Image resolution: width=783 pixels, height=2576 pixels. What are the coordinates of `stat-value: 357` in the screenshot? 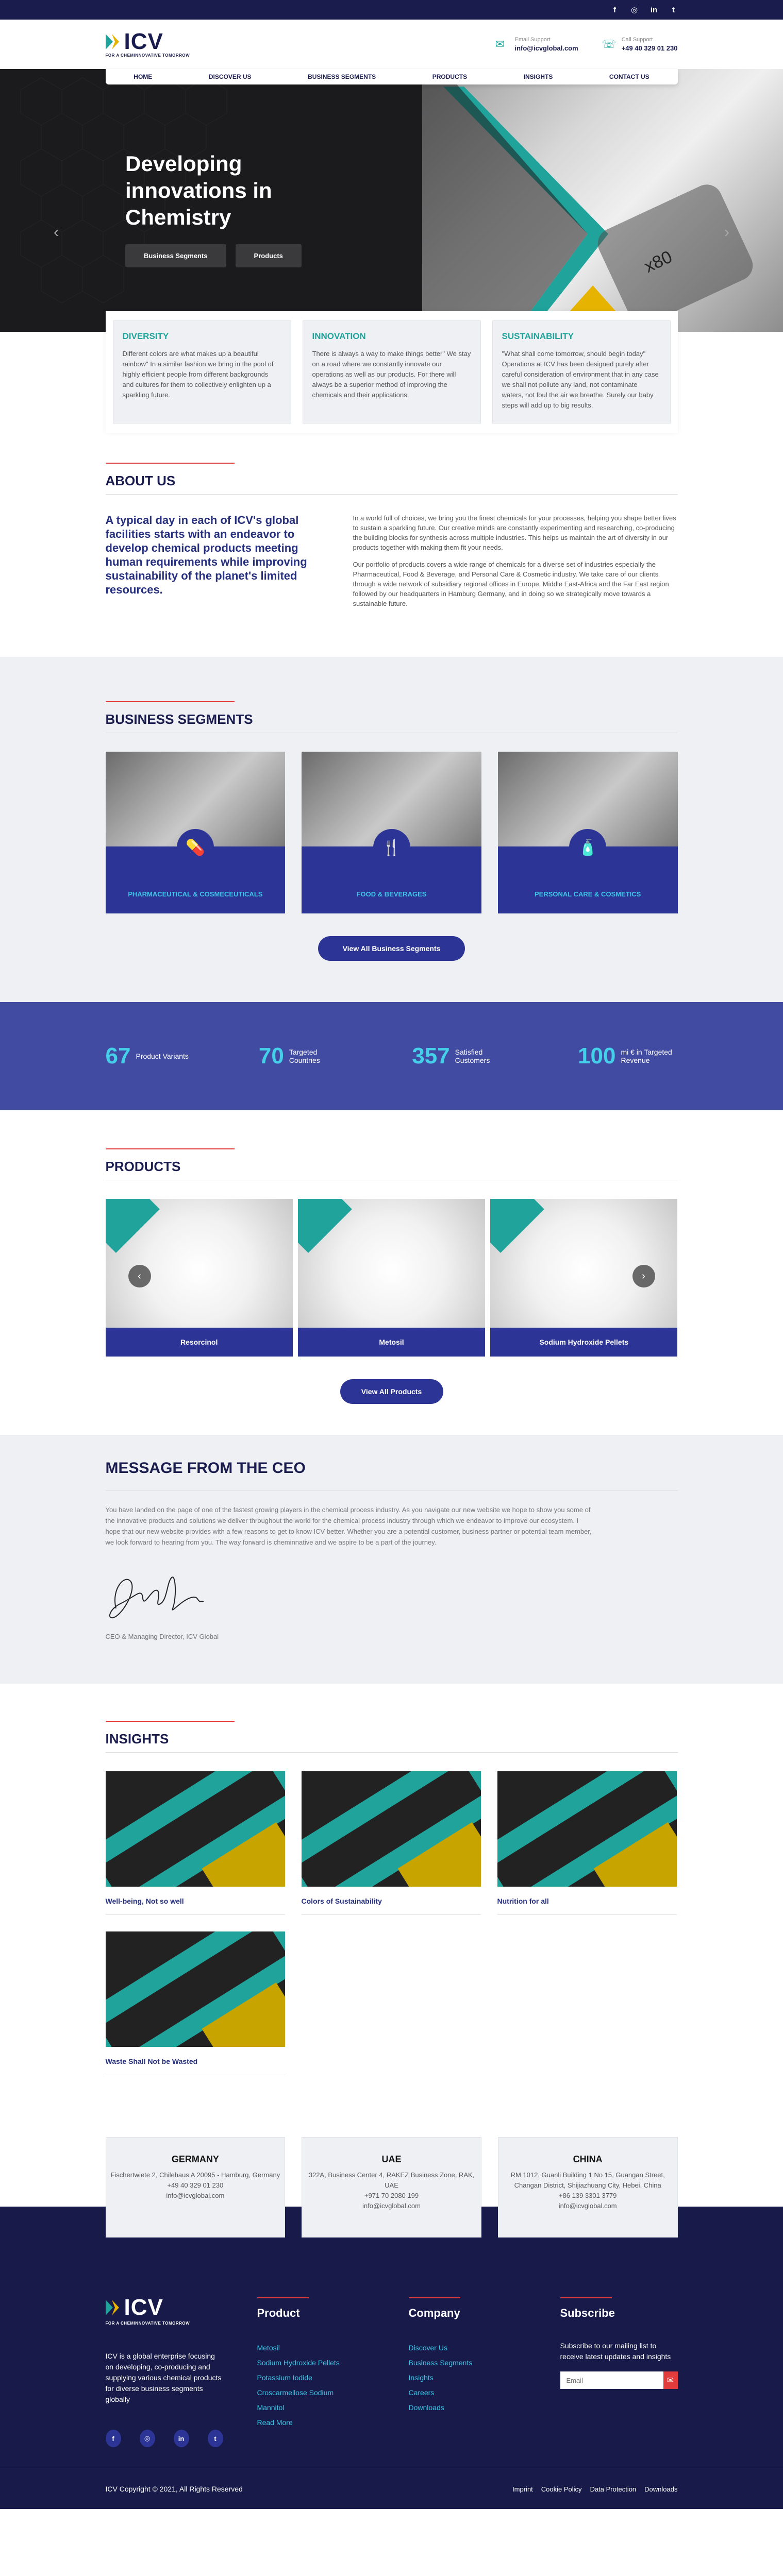 It's located at (431, 1056).